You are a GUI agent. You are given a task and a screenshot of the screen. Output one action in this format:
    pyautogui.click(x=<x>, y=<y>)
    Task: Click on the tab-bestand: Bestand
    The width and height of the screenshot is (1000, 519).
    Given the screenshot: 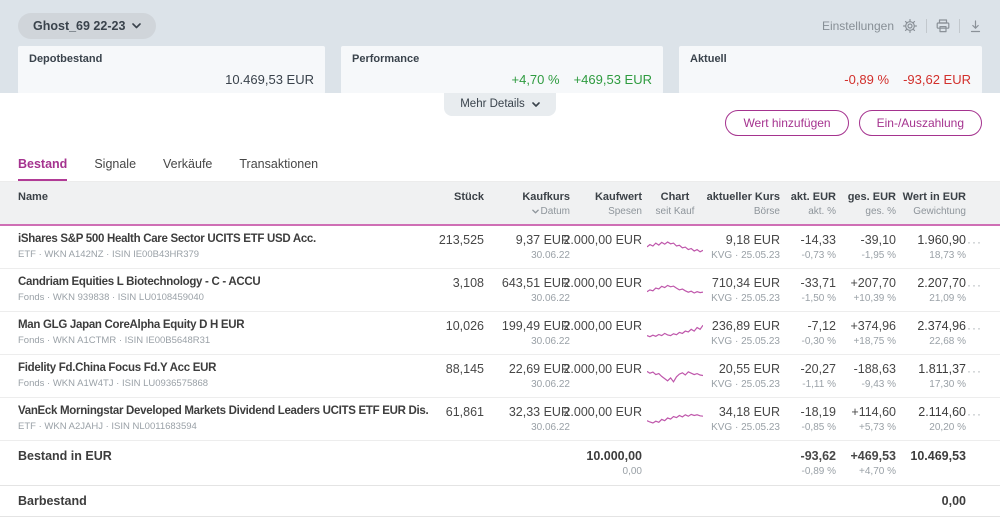 What is the action you would take?
    pyautogui.click(x=43, y=169)
    